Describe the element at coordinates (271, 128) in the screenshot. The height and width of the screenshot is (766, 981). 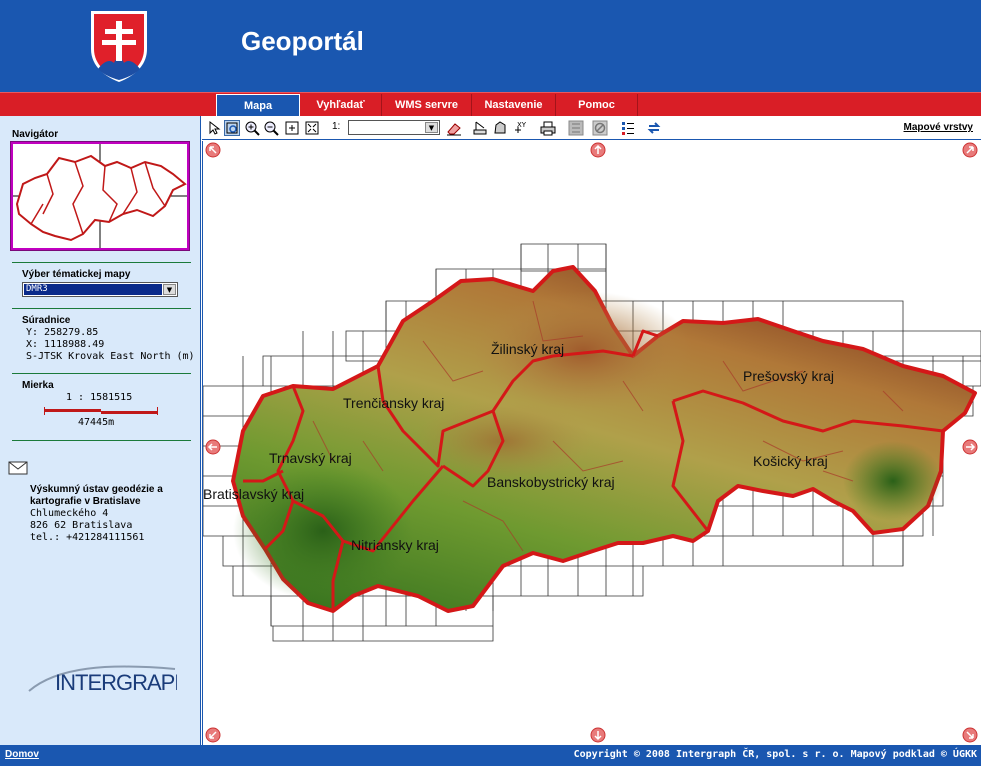
I see `zoom-out-icon` at that location.